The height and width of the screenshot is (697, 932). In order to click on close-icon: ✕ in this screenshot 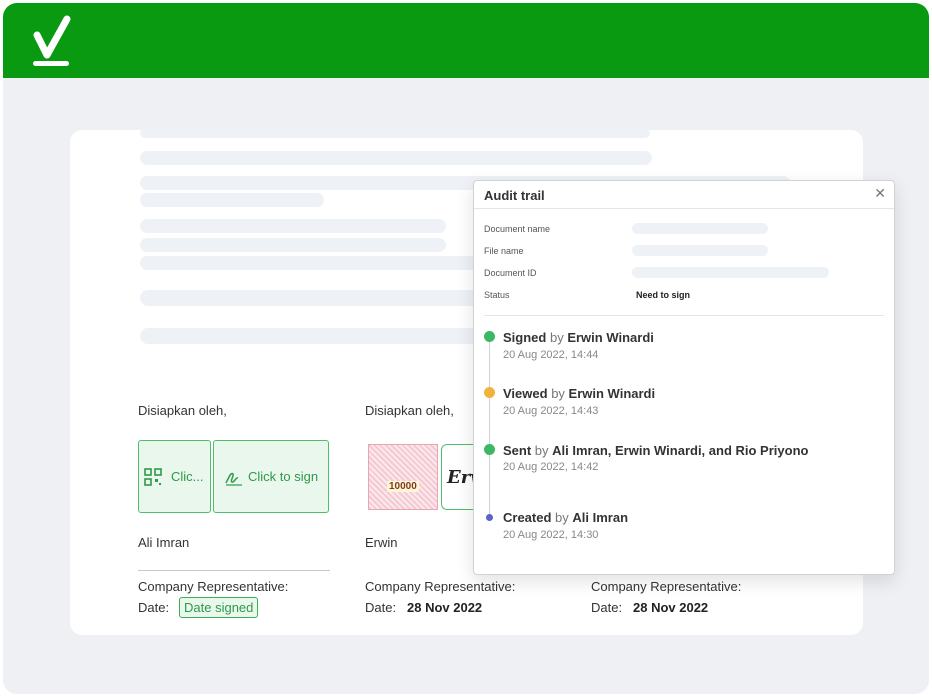, I will do `click(880, 193)`.